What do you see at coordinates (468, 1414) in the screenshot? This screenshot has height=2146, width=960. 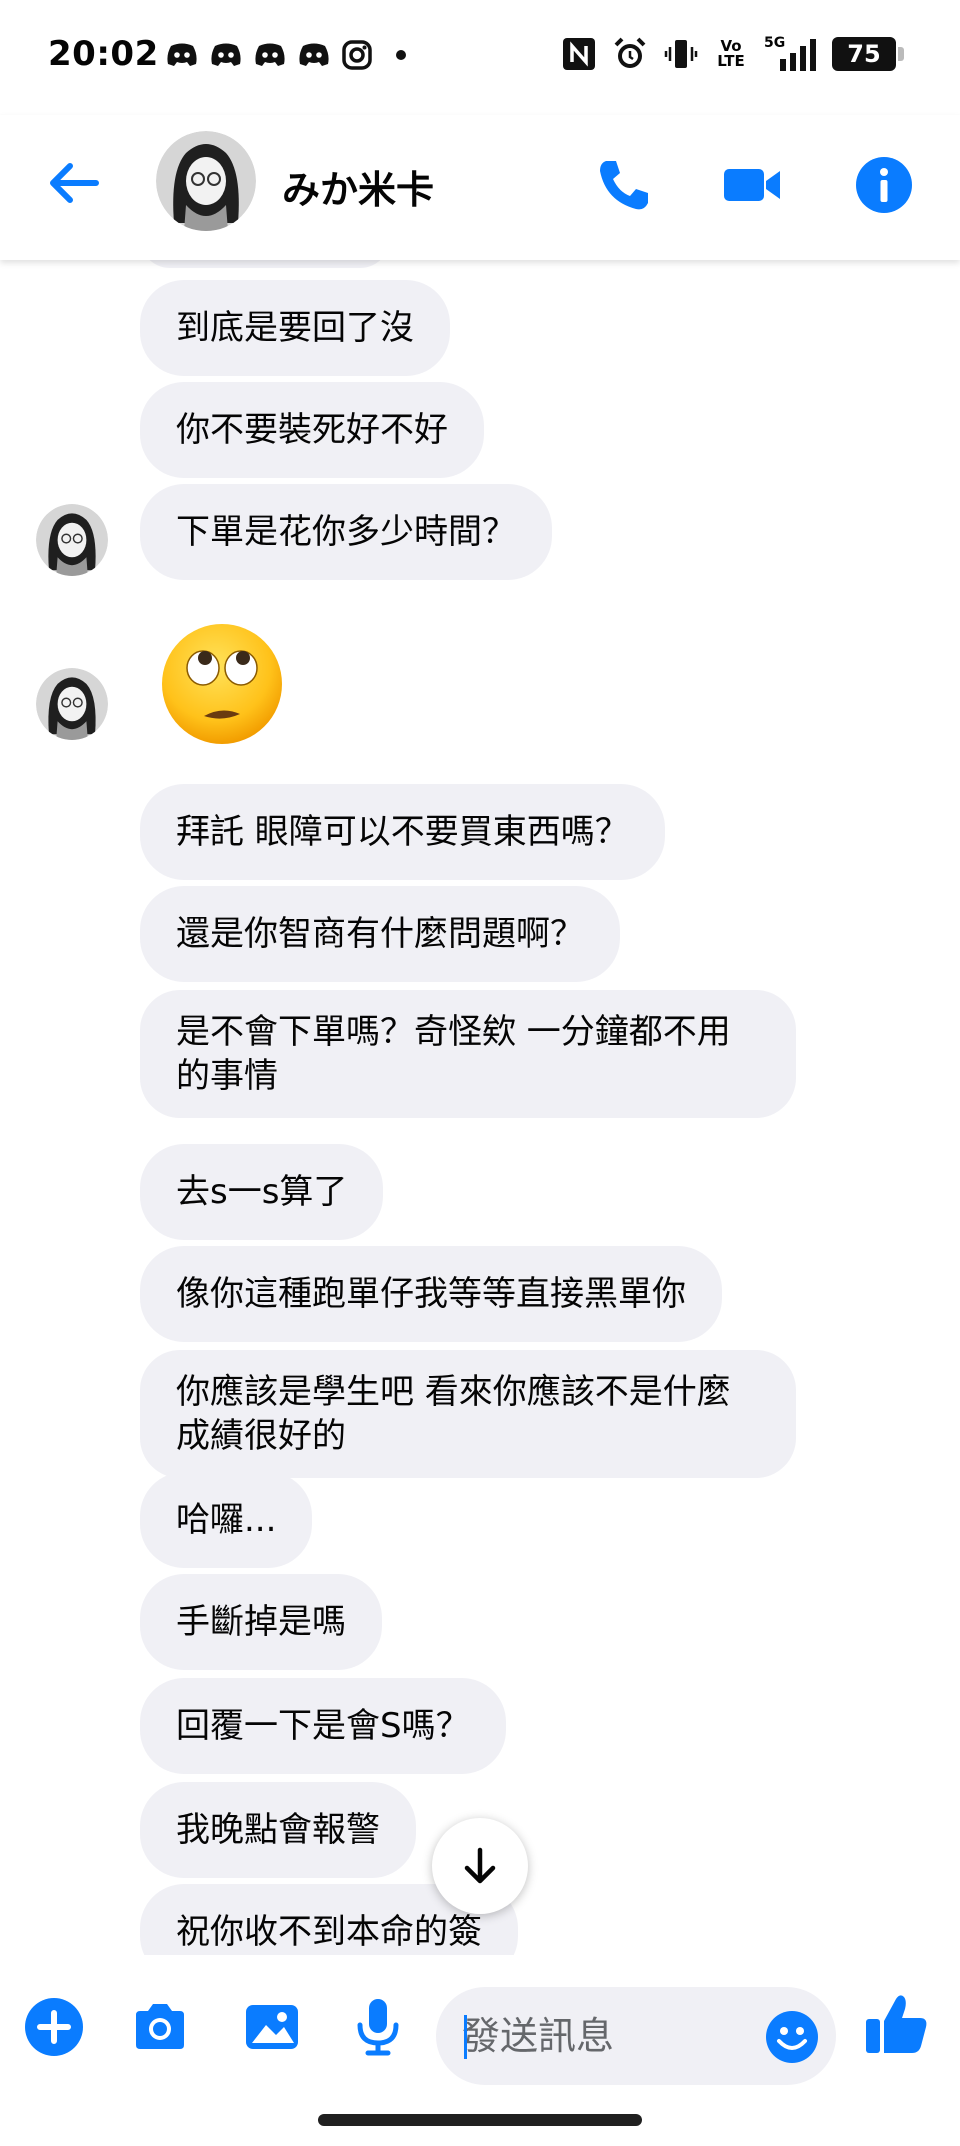 I see `message-bubble: 你應該是學生吧 看來你應該不是什麼成績很好的` at bounding box center [468, 1414].